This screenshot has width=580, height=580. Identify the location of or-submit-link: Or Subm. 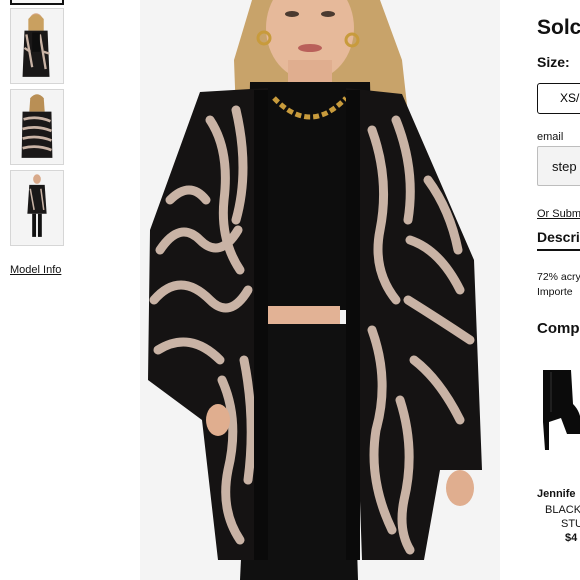
(558, 214).